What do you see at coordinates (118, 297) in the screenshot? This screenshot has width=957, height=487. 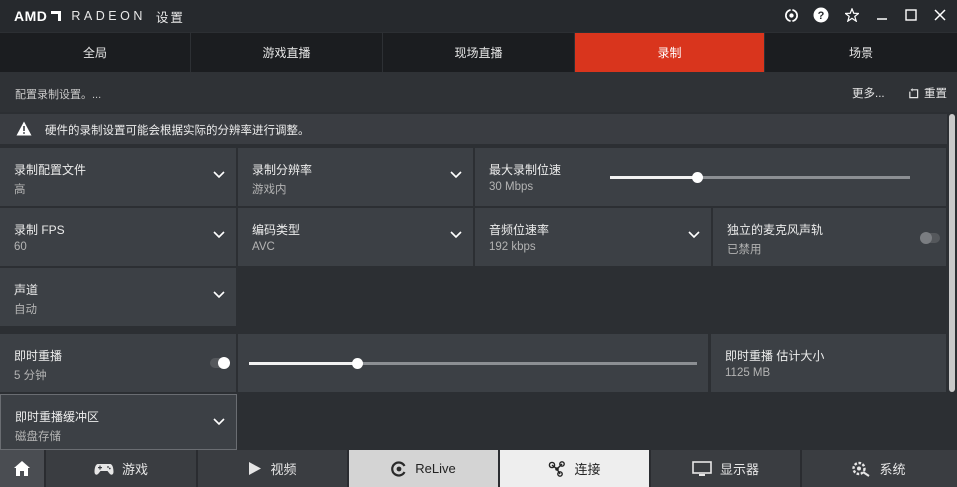 I see `audio-channel-dropdown: 声道 自动` at bounding box center [118, 297].